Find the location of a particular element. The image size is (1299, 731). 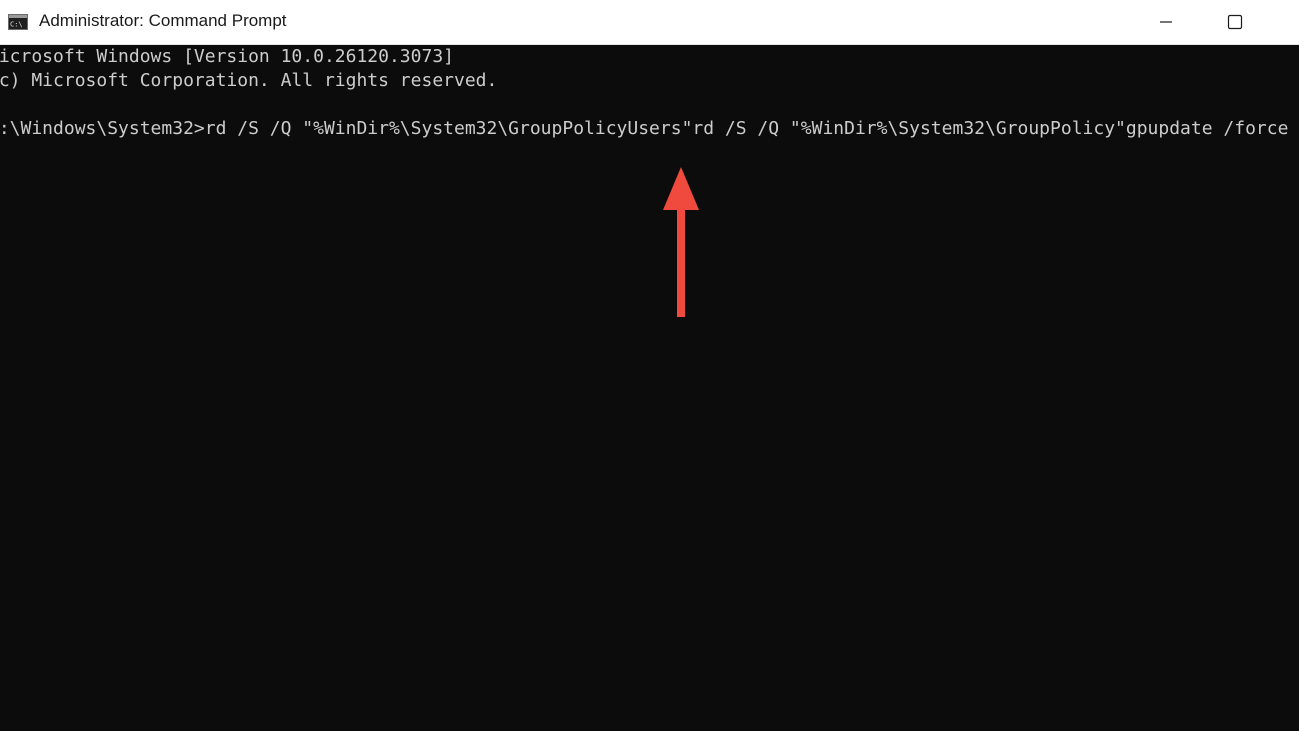

maximize-button is located at coordinates (1235, 22).